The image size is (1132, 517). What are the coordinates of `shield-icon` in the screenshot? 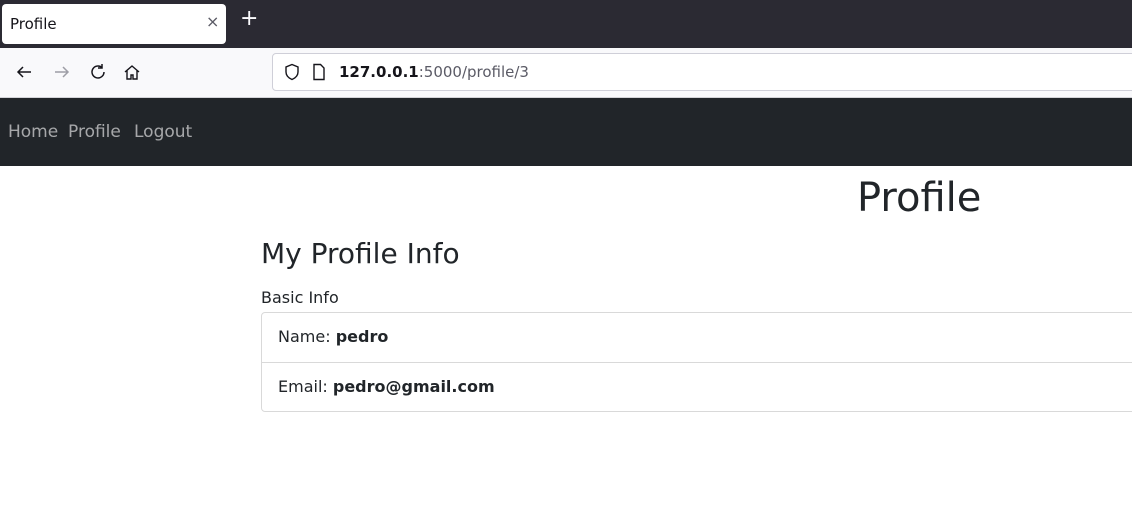 It's located at (292, 74).